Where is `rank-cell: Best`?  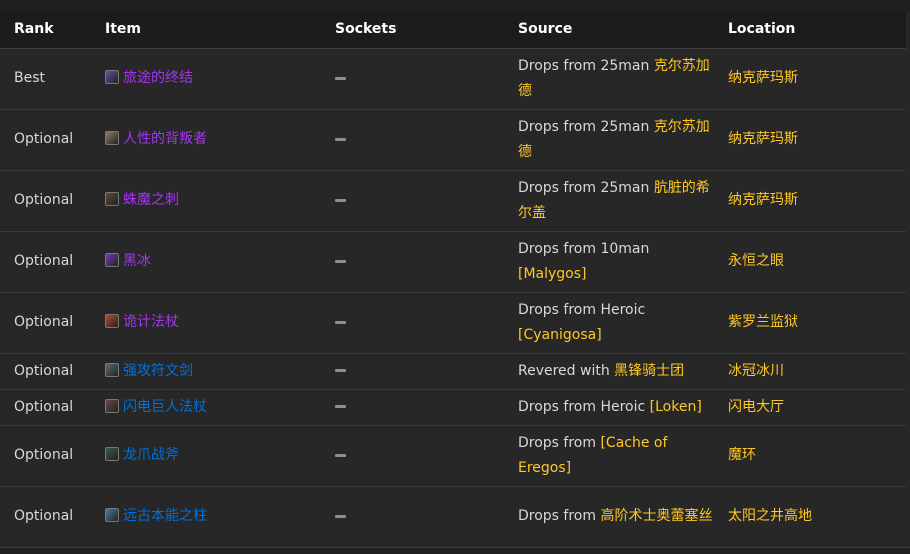 rank-cell: Best is located at coordinates (45, 79).